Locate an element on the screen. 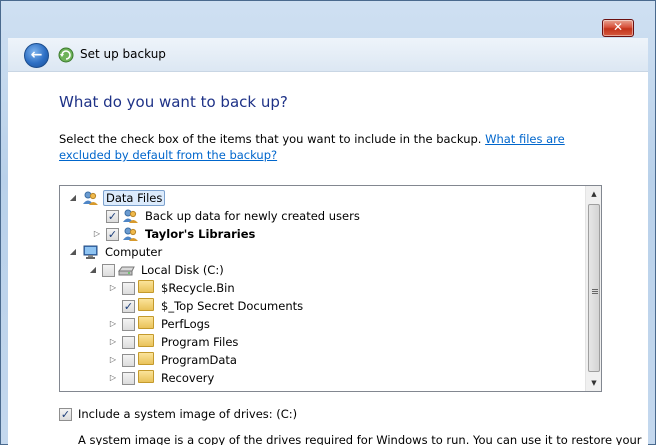 This screenshot has height=445, width=656. tree-item-label: ProgramData is located at coordinates (199, 360).